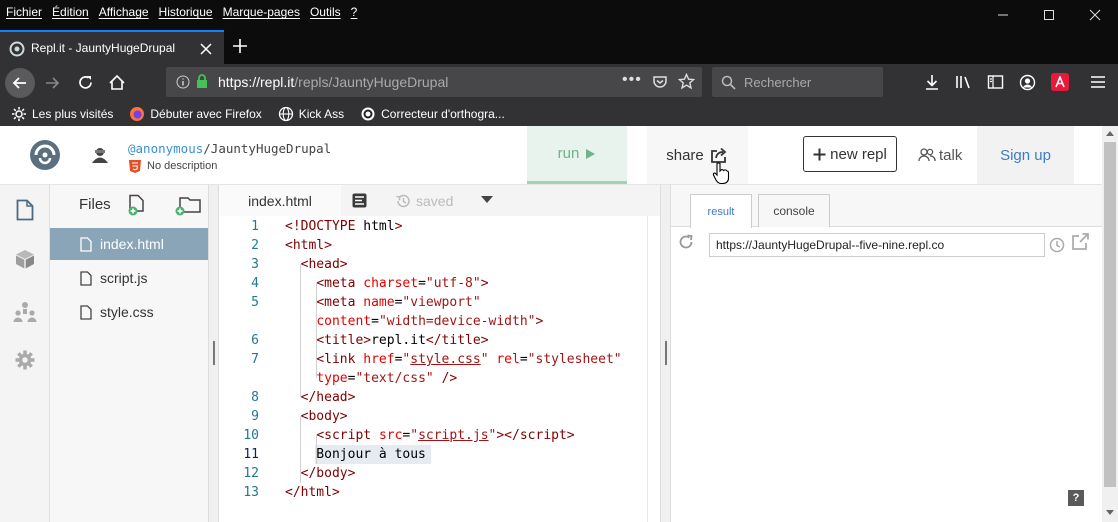  What do you see at coordinates (124, 278) in the screenshot?
I see `file-name: script.js` at bounding box center [124, 278].